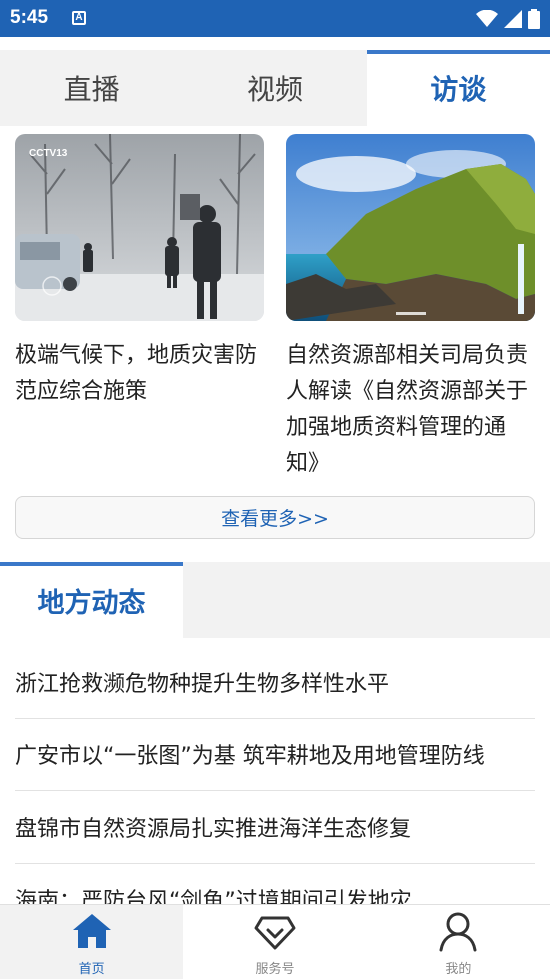 This screenshot has width=550, height=979. What do you see at coordinates (513, 19) in the screenshot?
I see `signal-icon` at bounding box center [513, 19].